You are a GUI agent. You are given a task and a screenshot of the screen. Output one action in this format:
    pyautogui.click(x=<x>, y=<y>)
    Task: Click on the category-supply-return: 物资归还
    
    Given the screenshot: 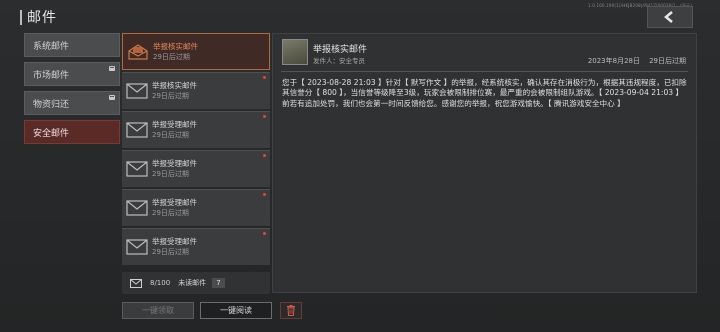 What is the action you would take?
    pyautogui.click(x=72, y=103)
    